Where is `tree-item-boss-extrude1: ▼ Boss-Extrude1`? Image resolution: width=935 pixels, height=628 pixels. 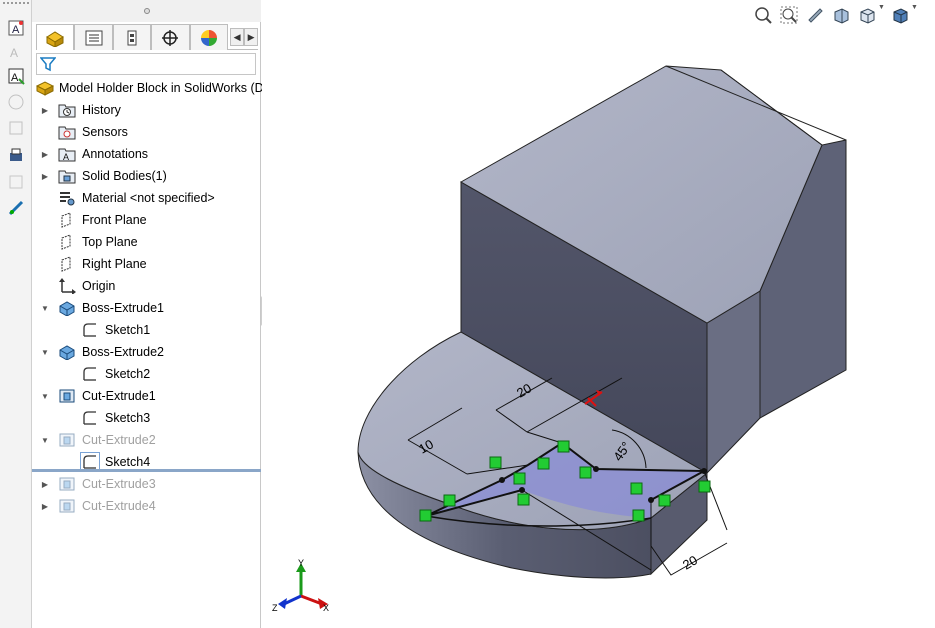
tree-item-boss-extrude1: ▼ Boss-Extrude1 is located at coordinates (146, 308).